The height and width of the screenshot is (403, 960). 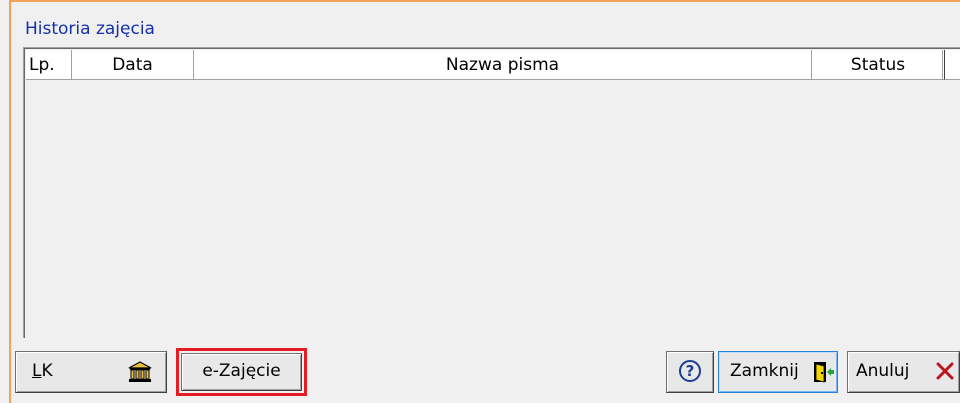 What do you see at coordinates (91, 372) in the screenshot?
I see `lk-button: LK` at bounding box center [91, 372].